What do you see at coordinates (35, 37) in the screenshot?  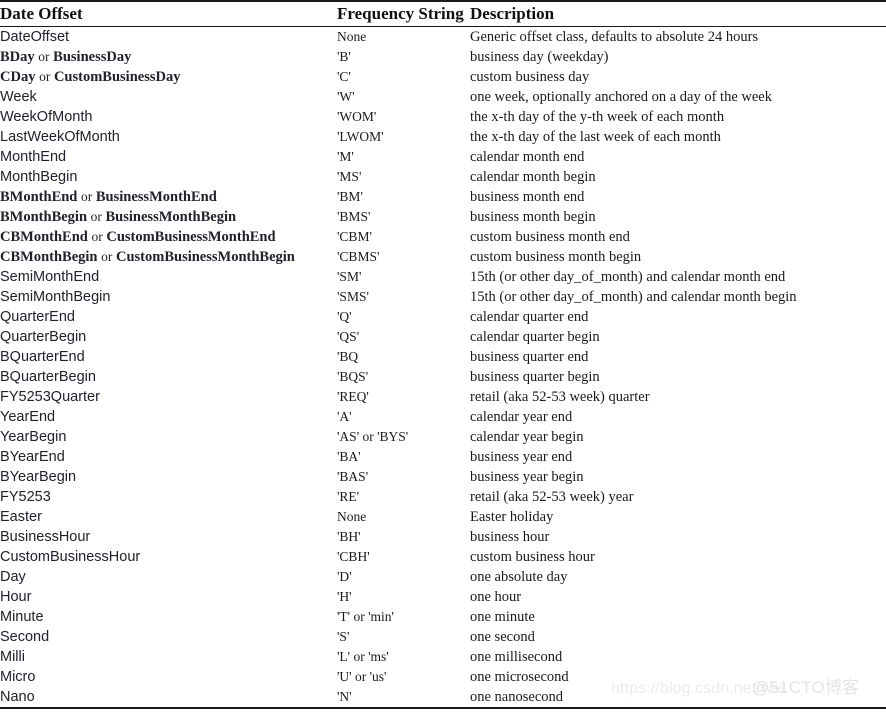 I see `cell-date-offset: DateOffset` at bounding box center [35, 37].